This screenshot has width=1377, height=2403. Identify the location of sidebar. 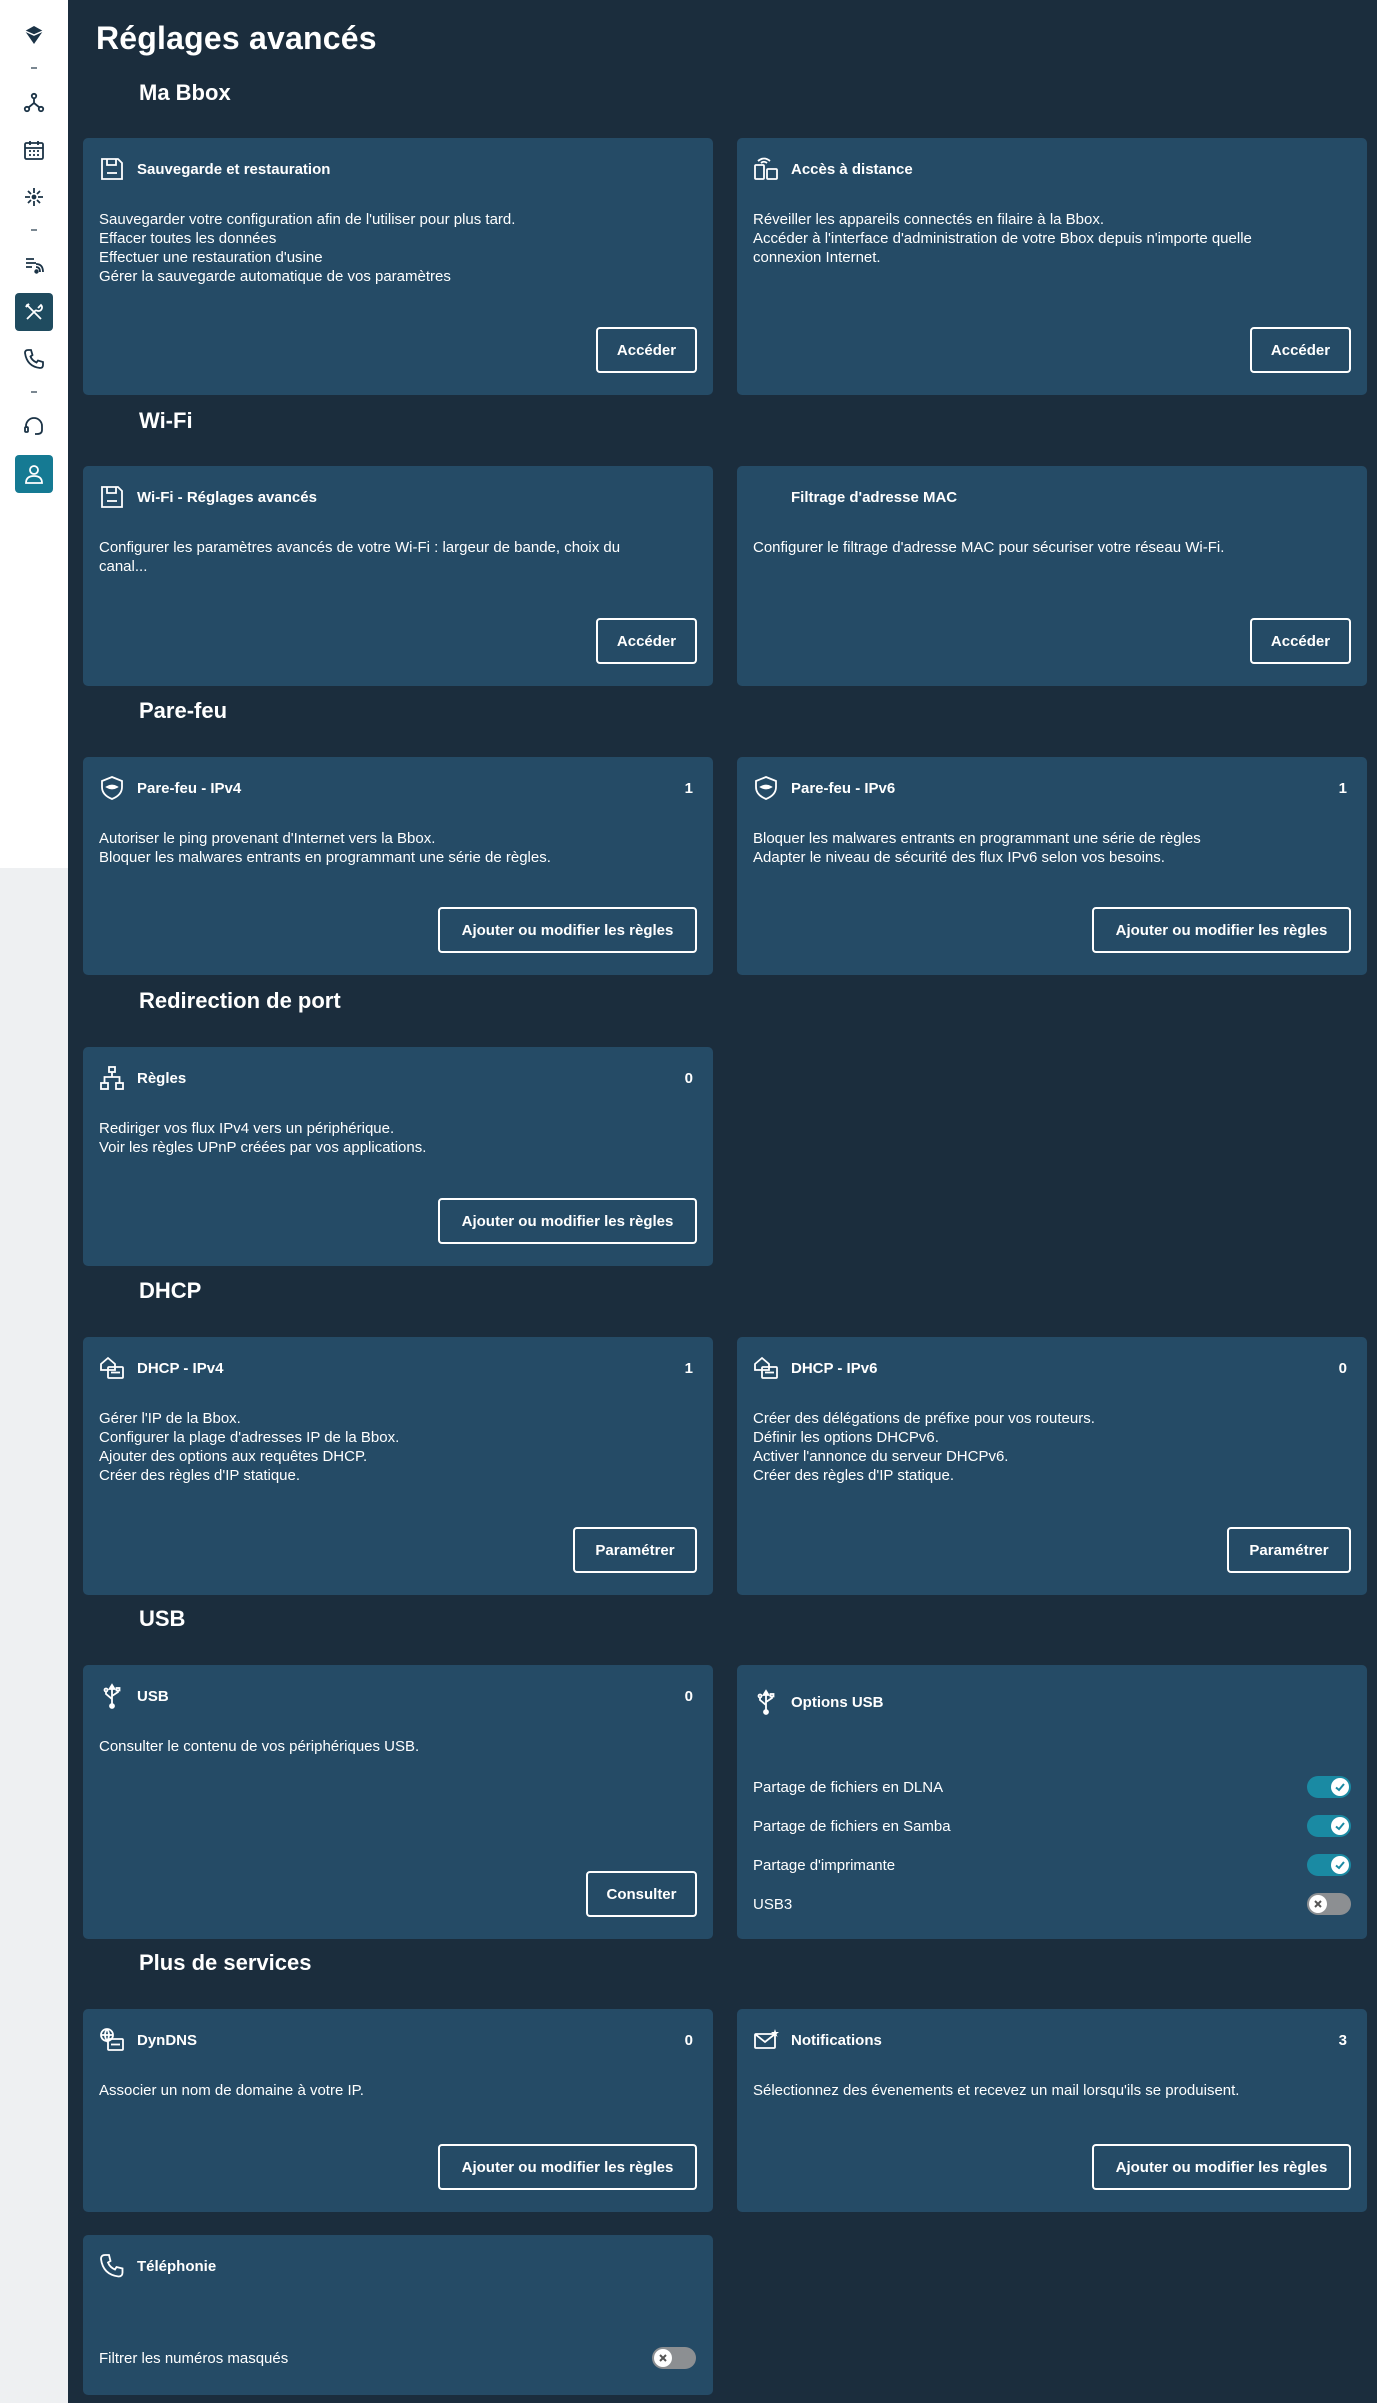
(34, 434).